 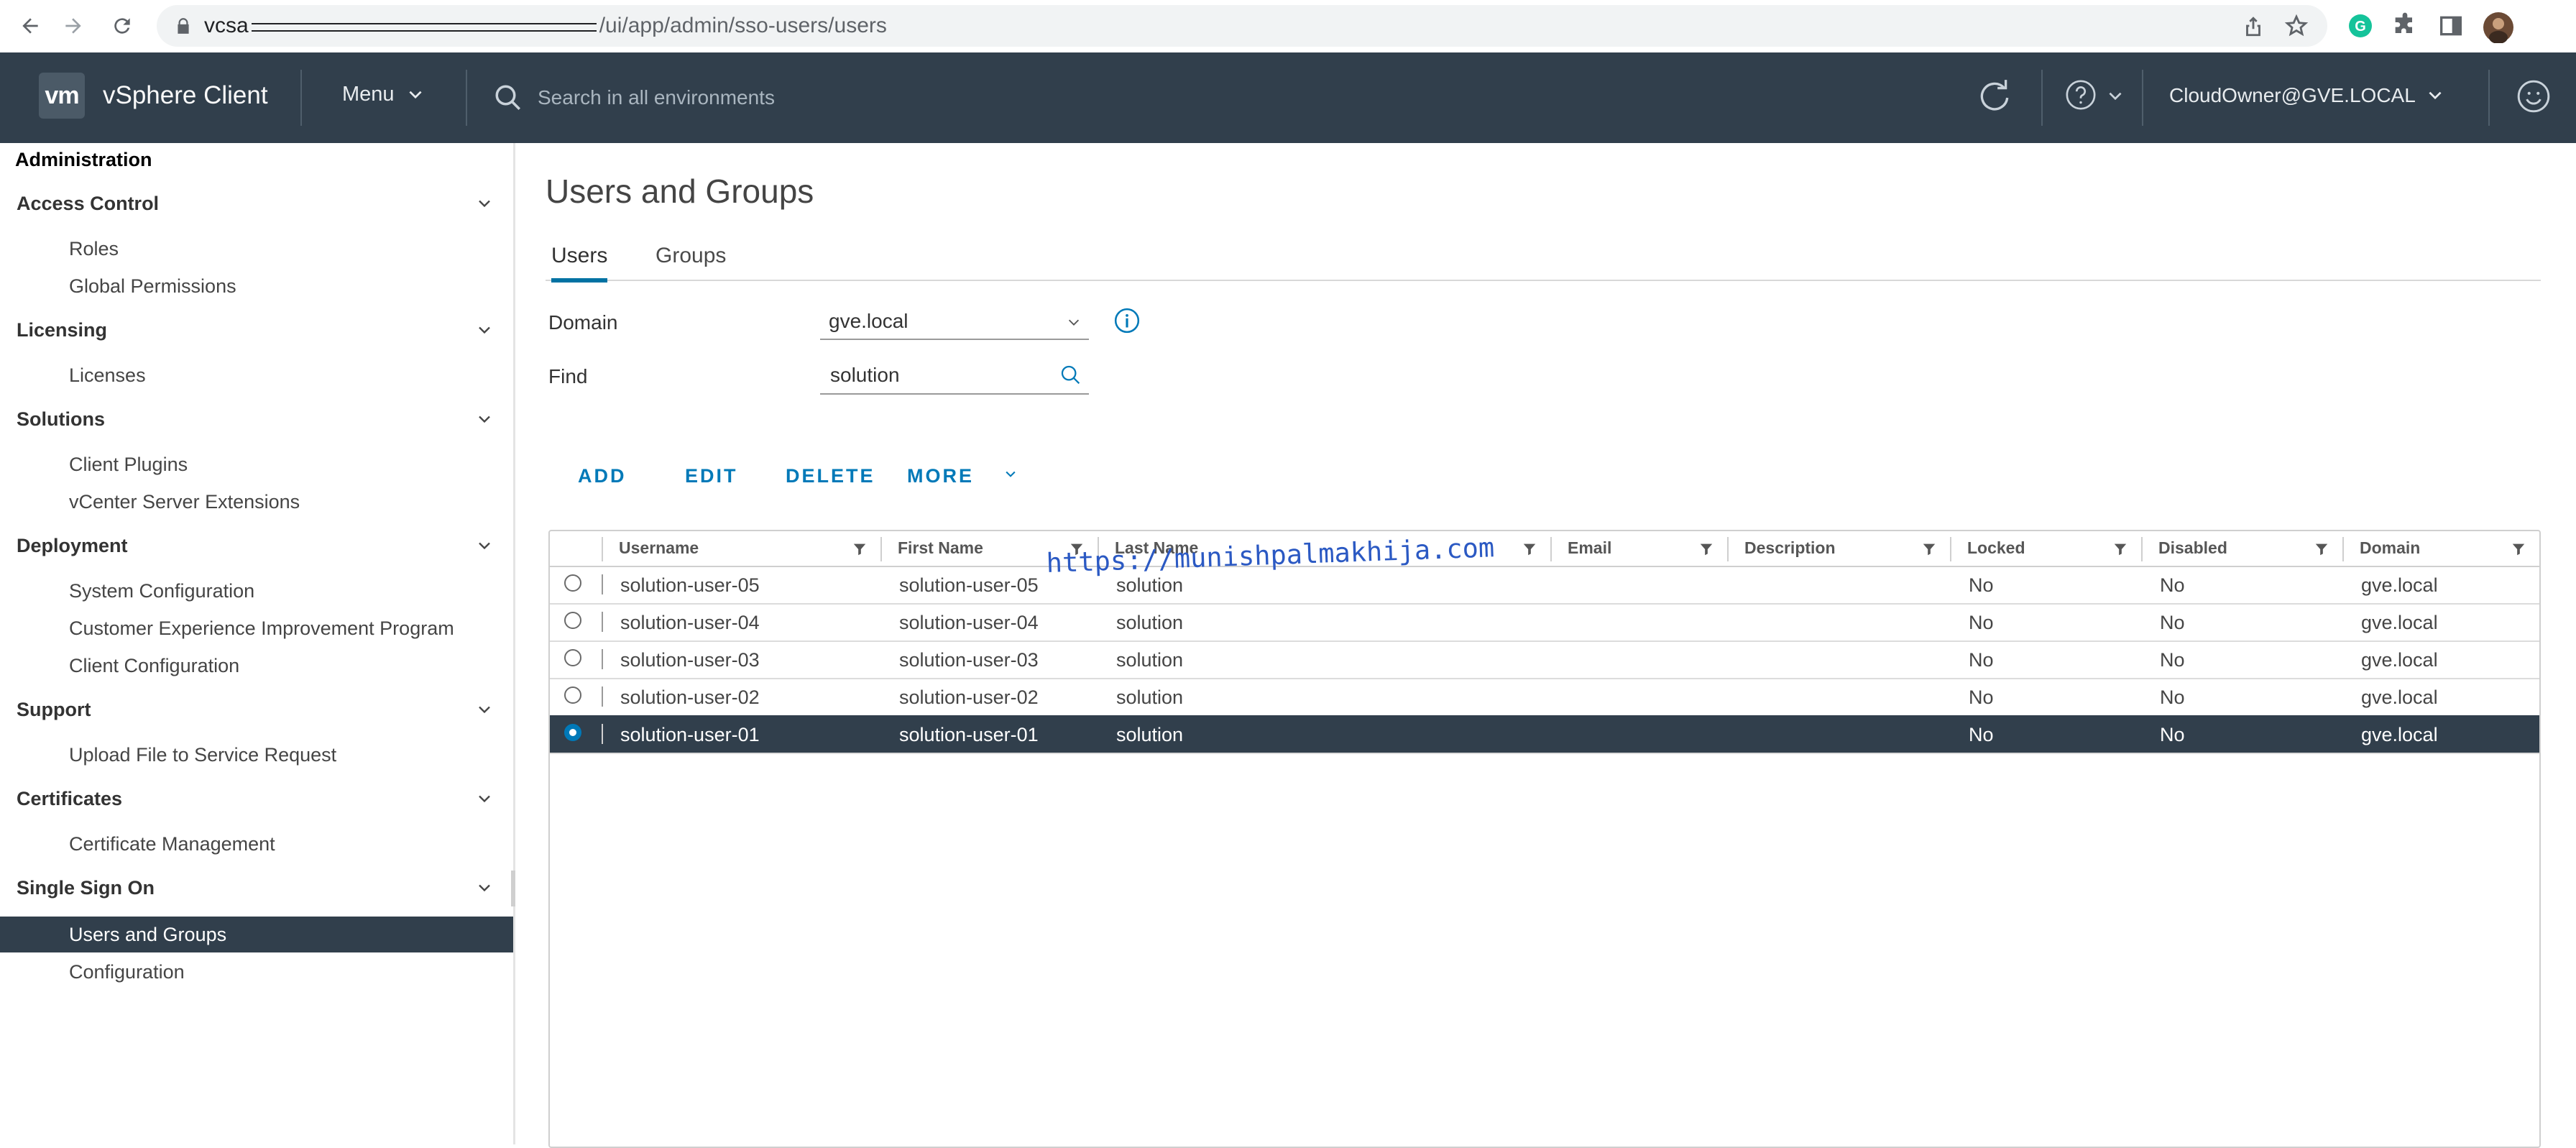 I want to click on bookmark-star-icon, so click(x=2296, y=26).